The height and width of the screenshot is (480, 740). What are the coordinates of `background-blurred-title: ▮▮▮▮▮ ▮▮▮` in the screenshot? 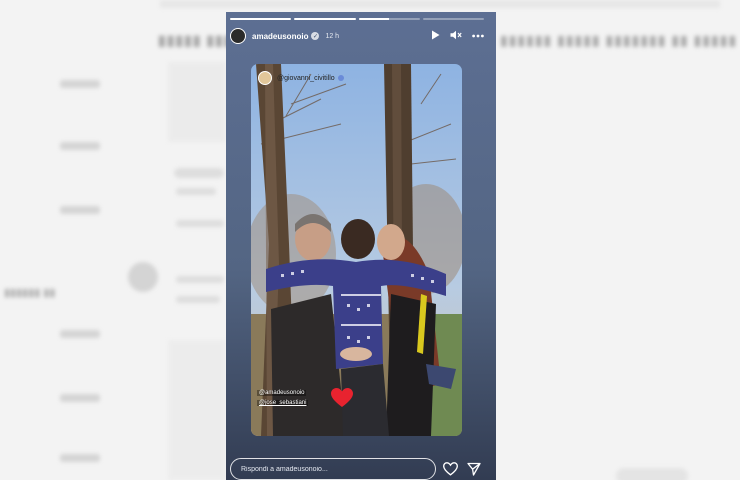 It's located at (195, 40).